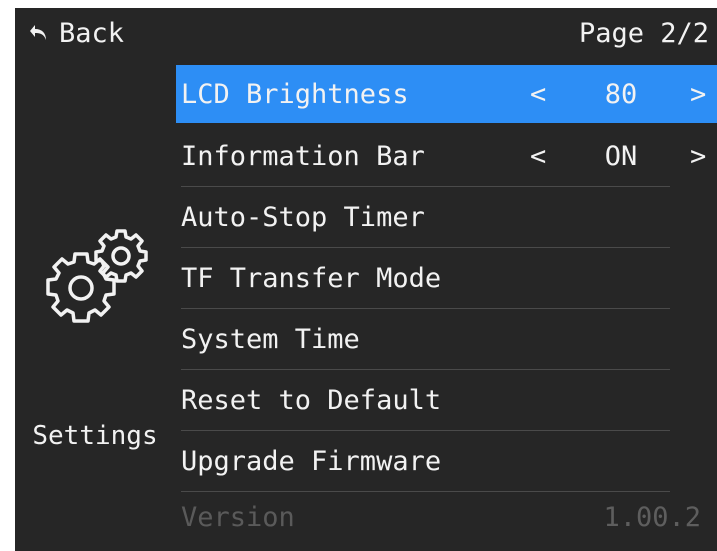 The height and width of the screenshot is (551, 717). Describe the element at coordinates (238, 517) in the screenshot. I see `menu-item-label: Version` at that location.